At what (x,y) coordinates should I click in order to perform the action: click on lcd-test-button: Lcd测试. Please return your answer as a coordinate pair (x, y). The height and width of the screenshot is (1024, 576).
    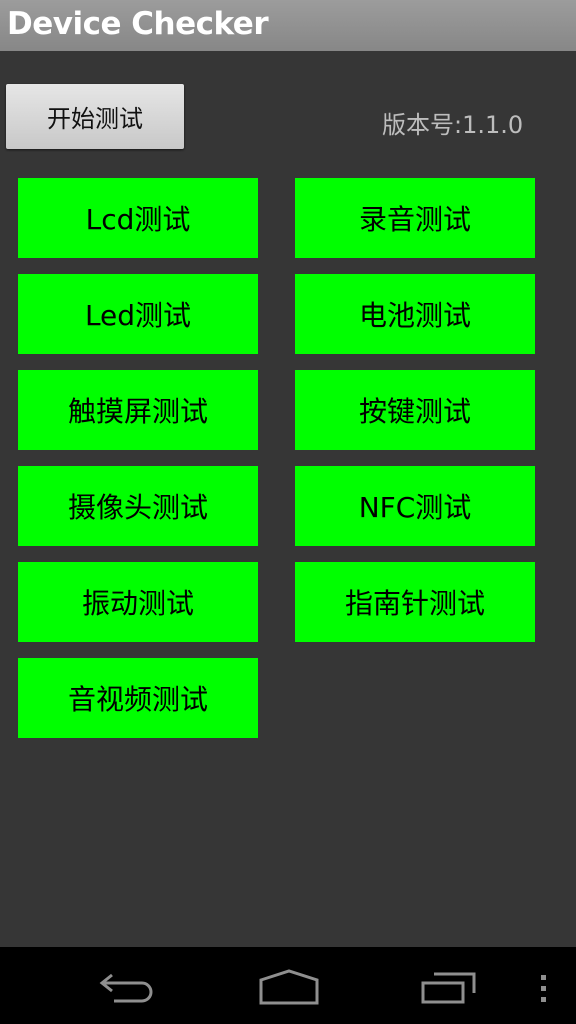
    Looking at the image, I should click on (138, 218).